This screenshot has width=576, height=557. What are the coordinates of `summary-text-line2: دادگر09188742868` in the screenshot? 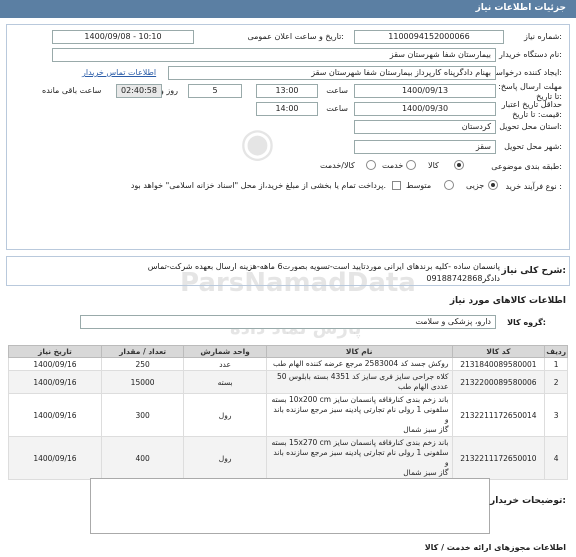 It's located at (463, 278).